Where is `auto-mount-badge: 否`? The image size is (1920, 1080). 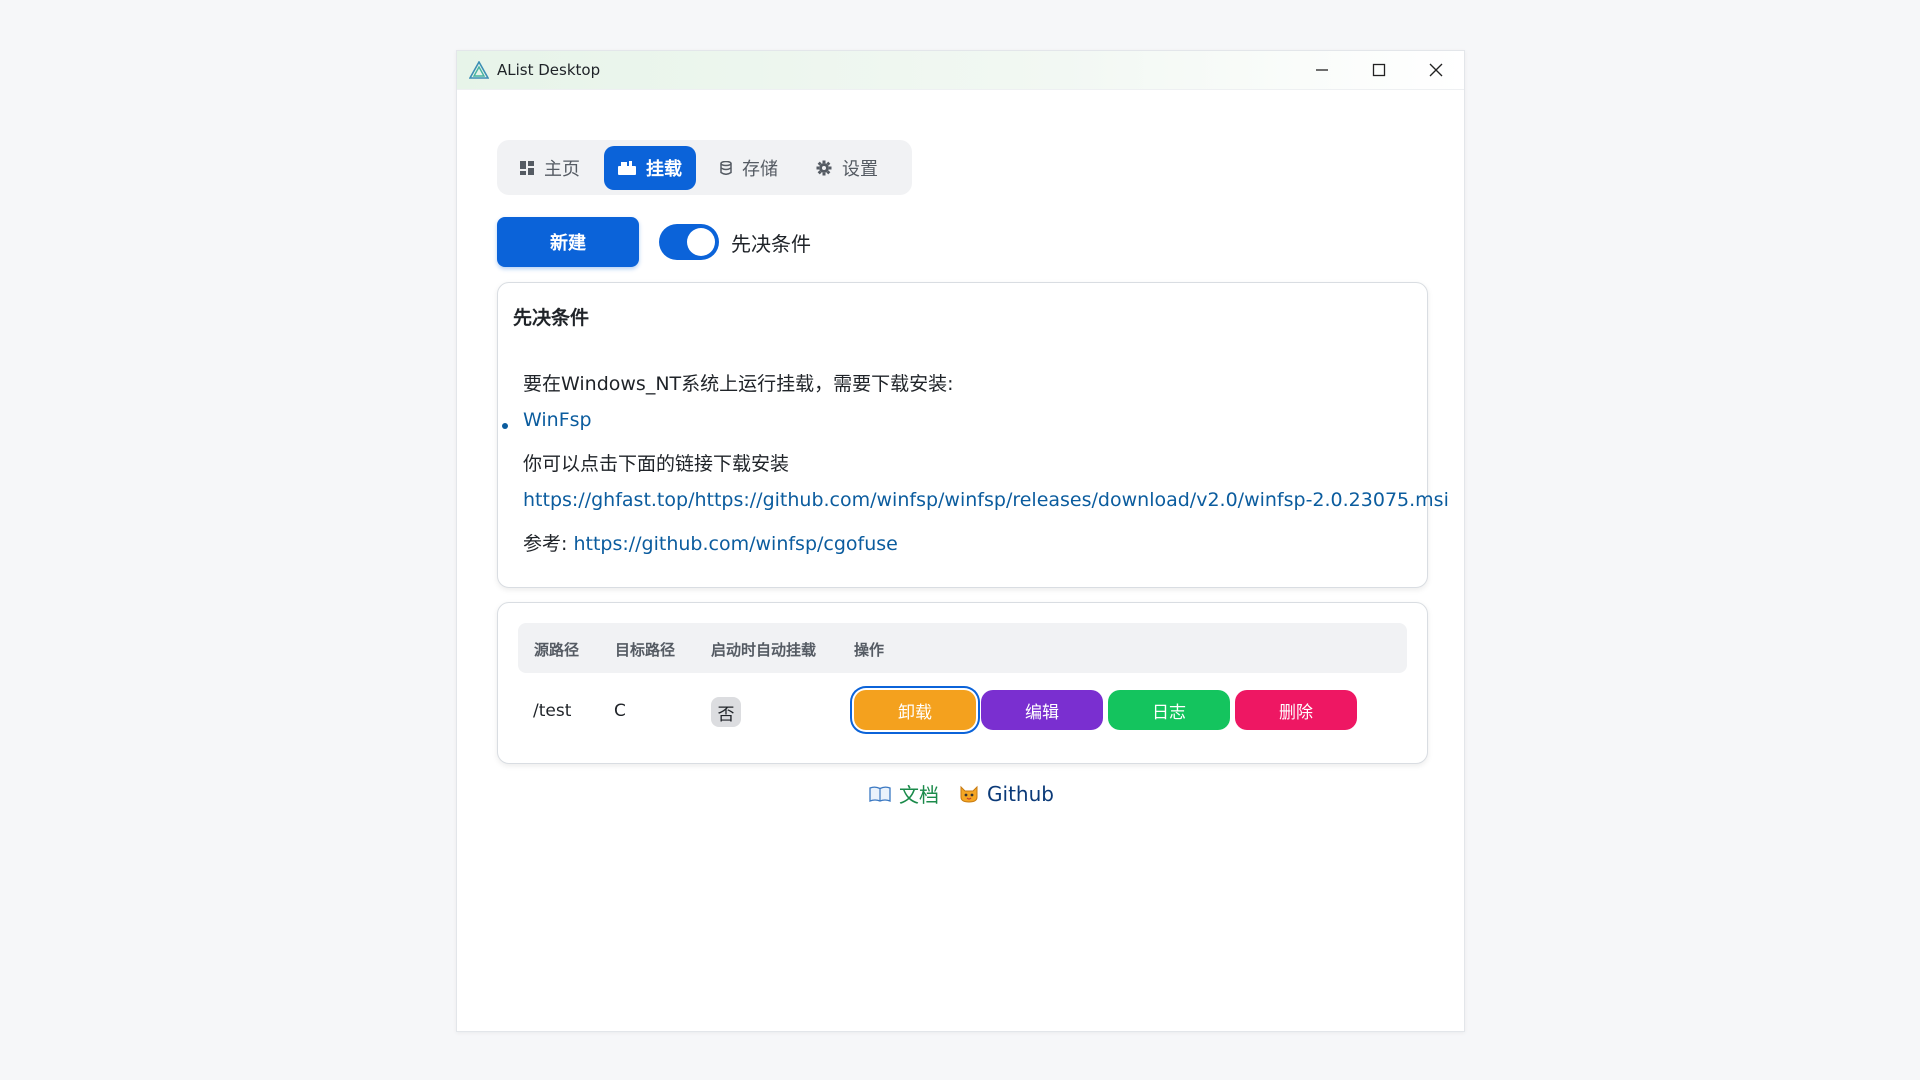 auto-mount-badge: 否 is located at coordinates (726, 712).